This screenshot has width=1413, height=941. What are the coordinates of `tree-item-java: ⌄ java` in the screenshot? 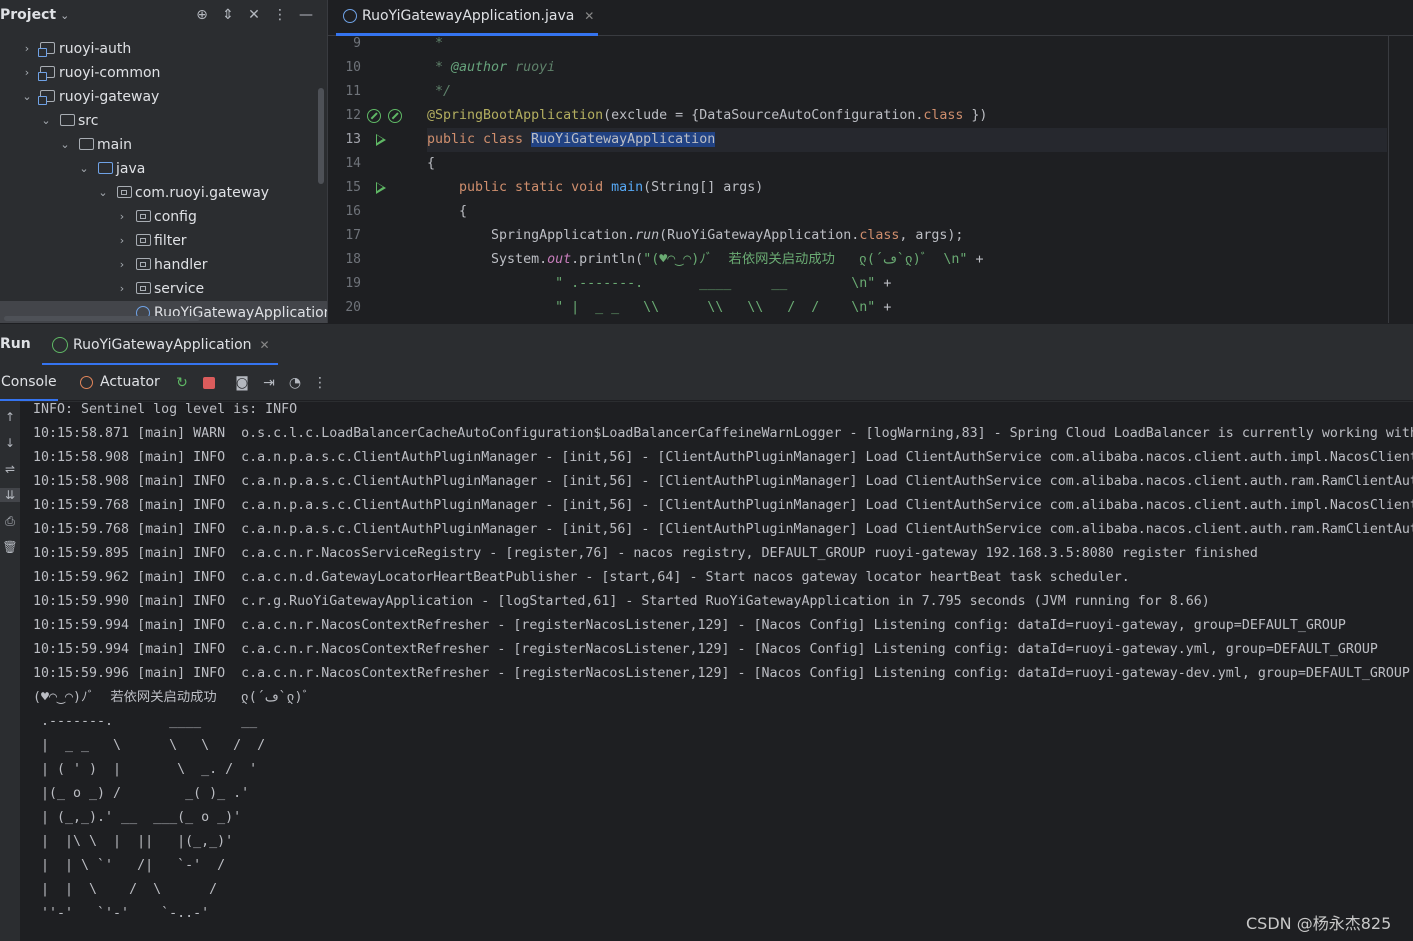 It's located at (163, 169).